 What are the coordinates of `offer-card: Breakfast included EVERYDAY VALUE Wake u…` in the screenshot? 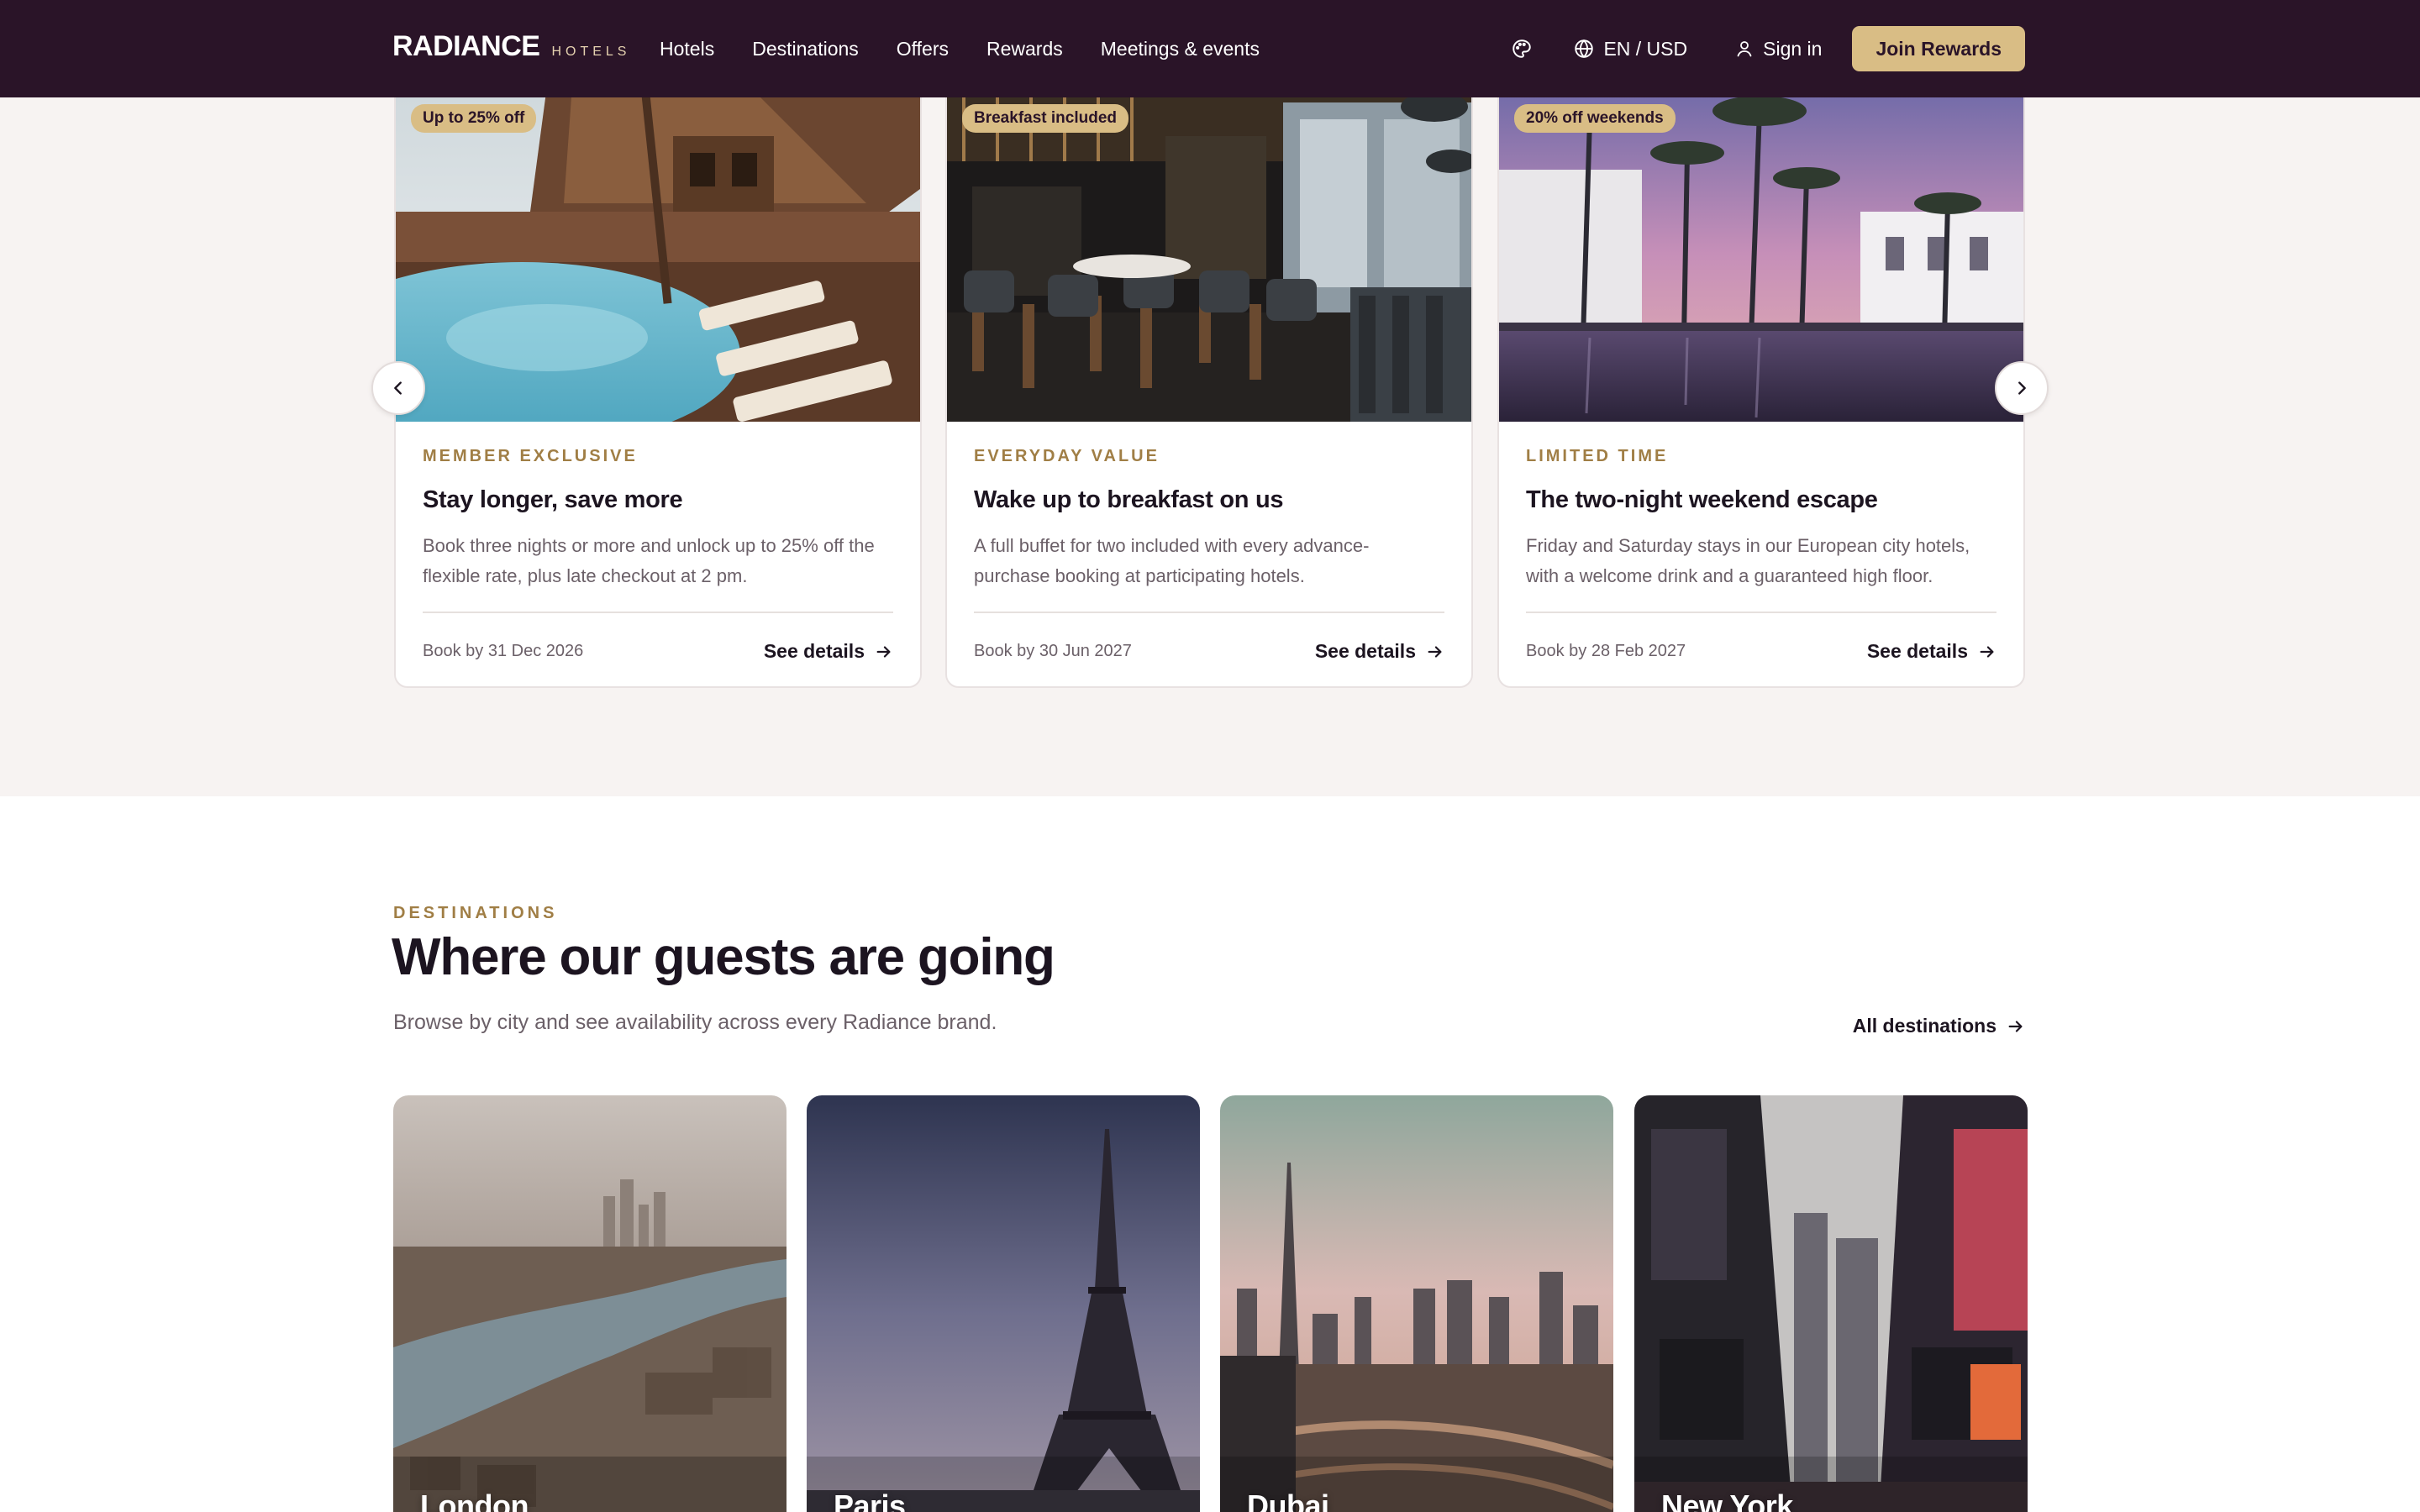 It's located at (1209, 386).